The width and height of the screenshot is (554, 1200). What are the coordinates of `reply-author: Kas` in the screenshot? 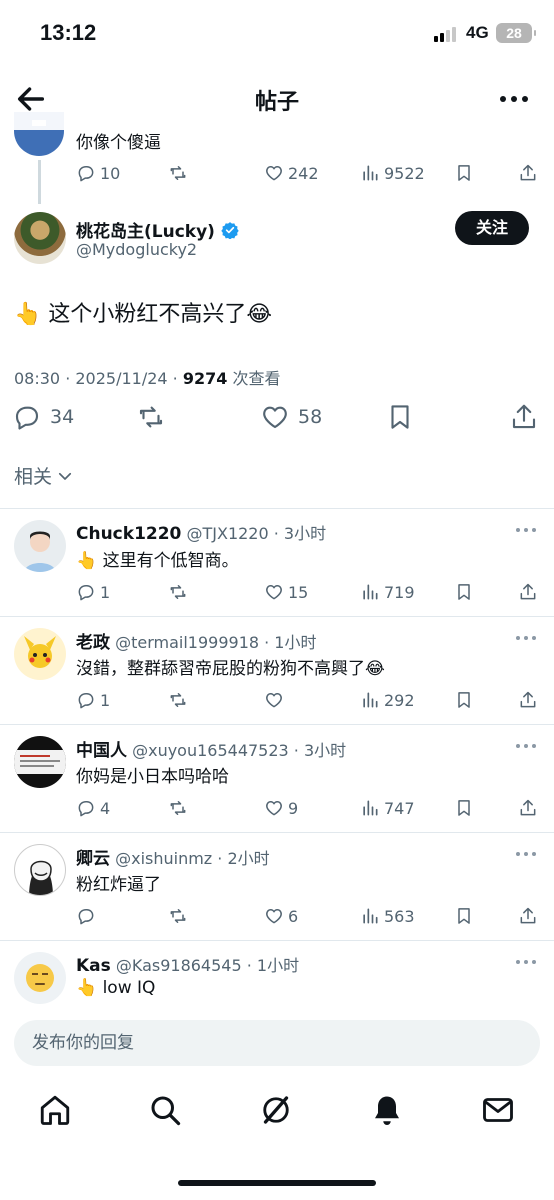 It's located at (93, 966).